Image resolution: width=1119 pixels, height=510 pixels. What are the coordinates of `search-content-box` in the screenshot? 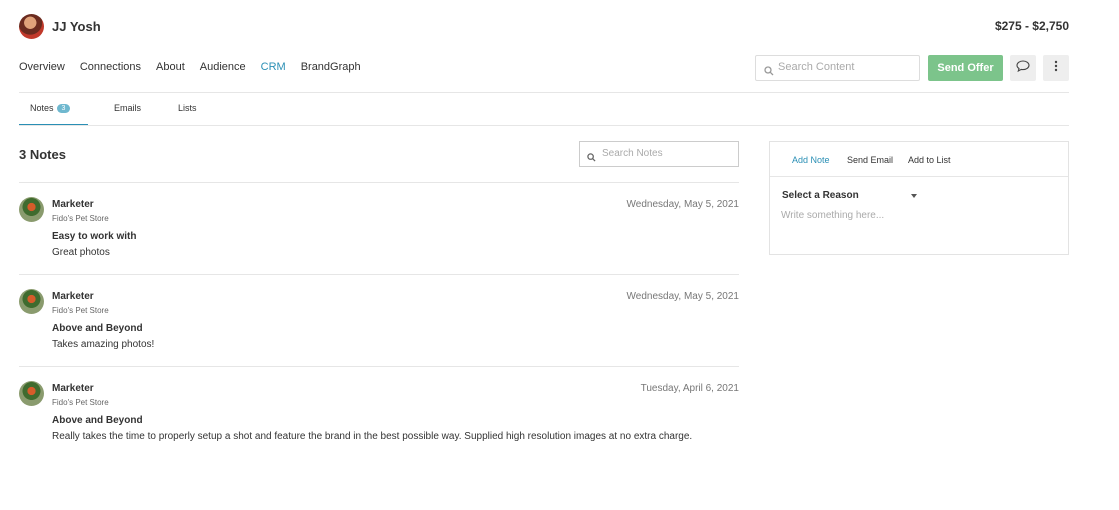 It's located at (837, 68).